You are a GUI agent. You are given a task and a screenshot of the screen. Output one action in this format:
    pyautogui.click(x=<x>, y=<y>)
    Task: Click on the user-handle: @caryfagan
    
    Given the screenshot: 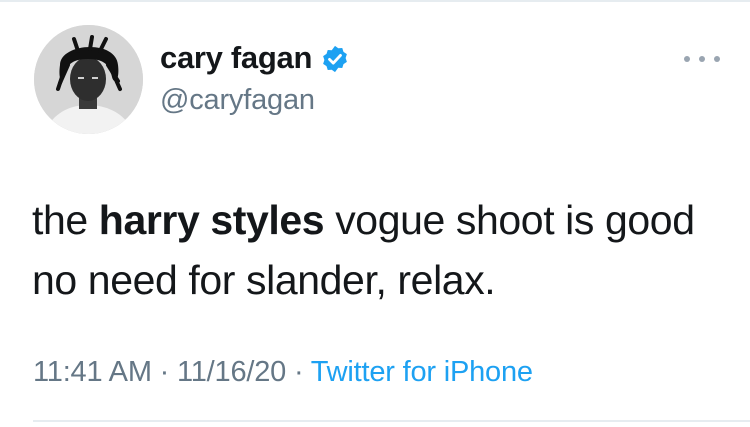 What is the action you would take?
    pyautogui.click(x=237, y=100)
    